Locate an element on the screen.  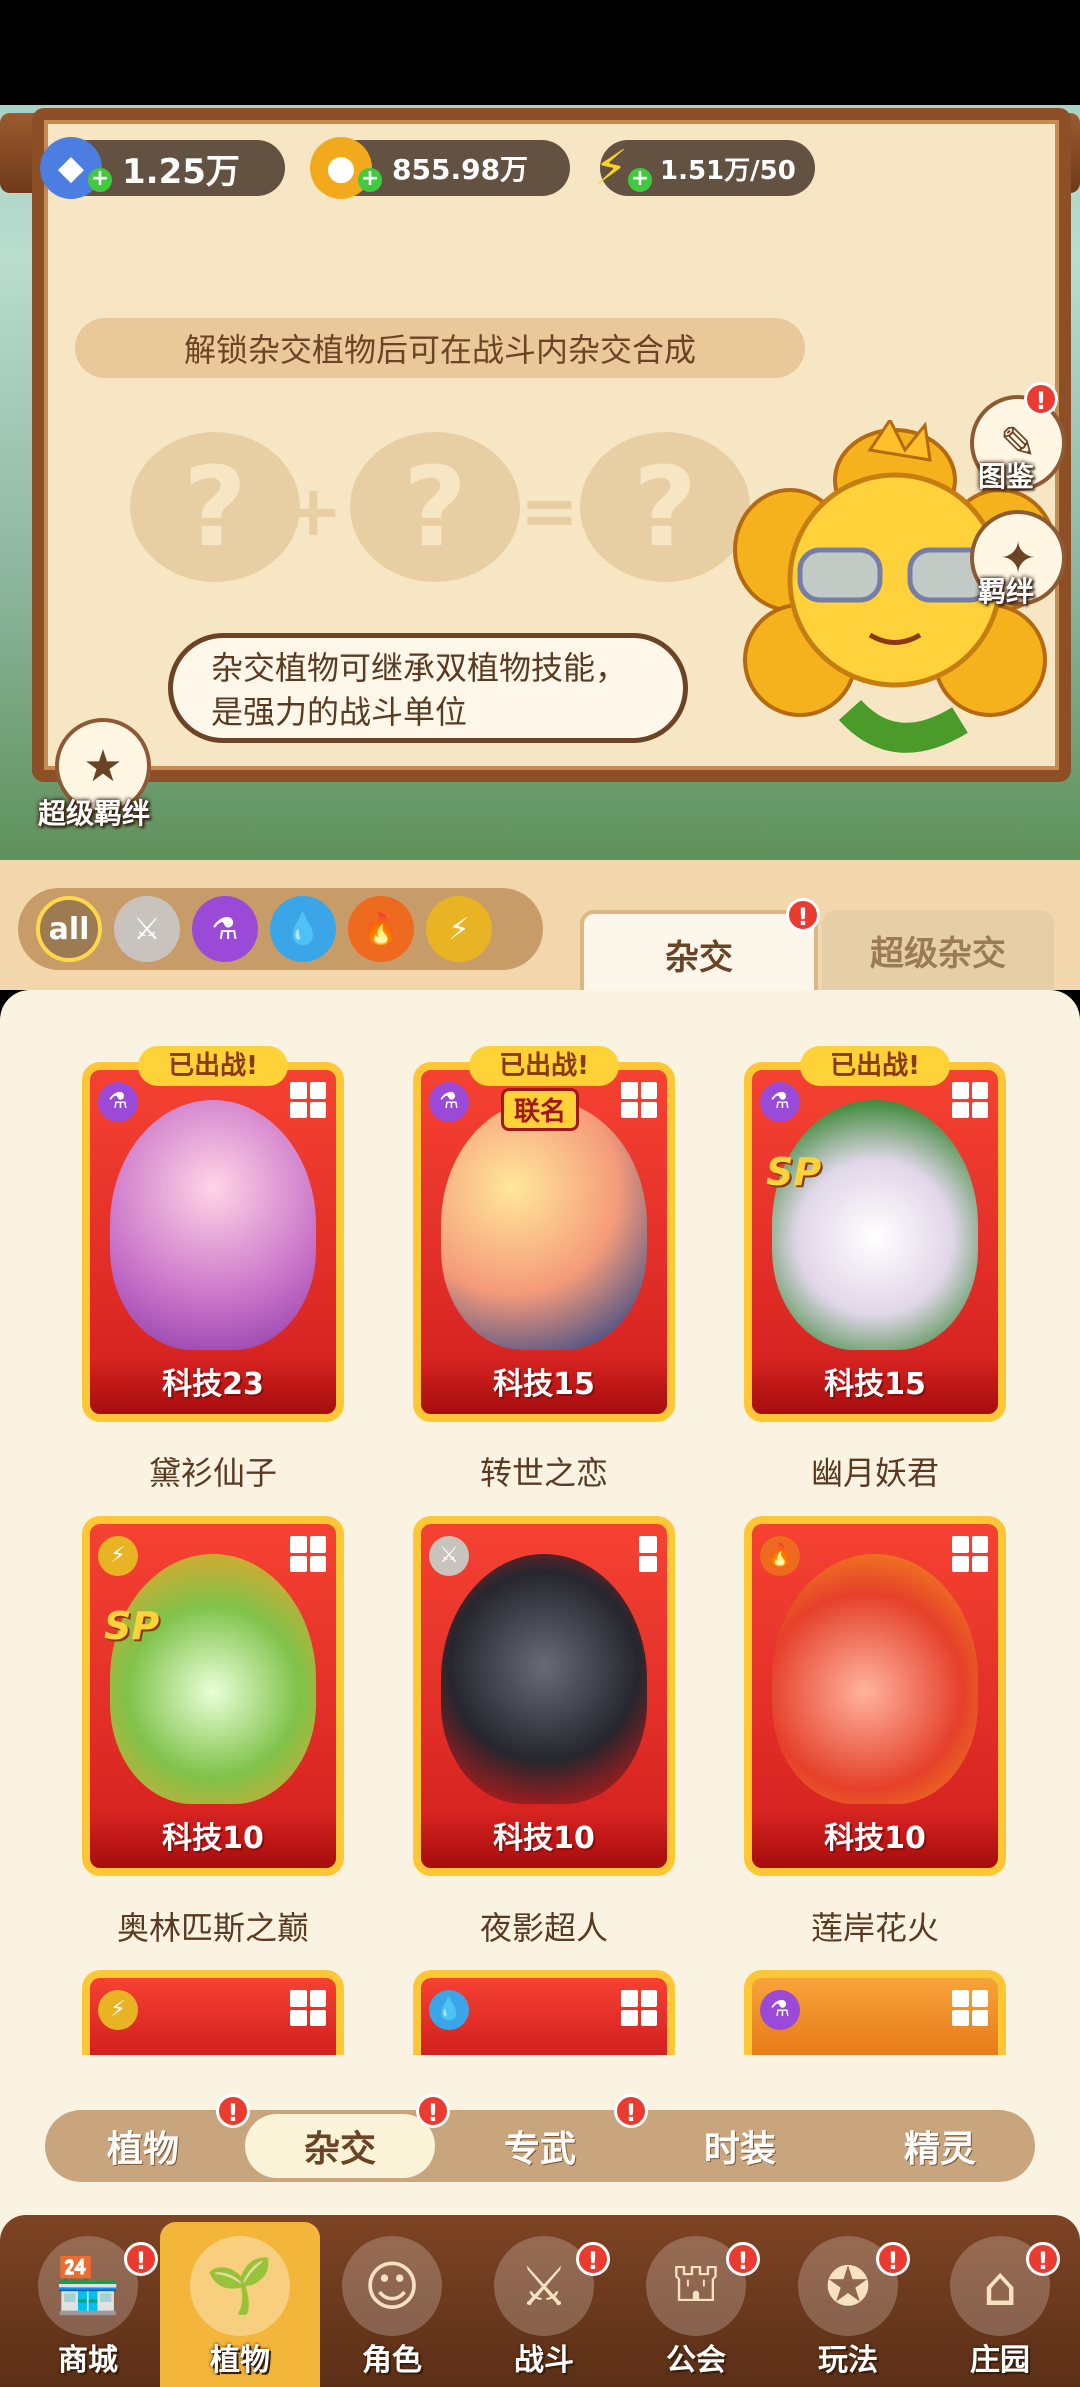
sub-tab-weapon-alert-badge: ! is located at coordinates (631, 2111).